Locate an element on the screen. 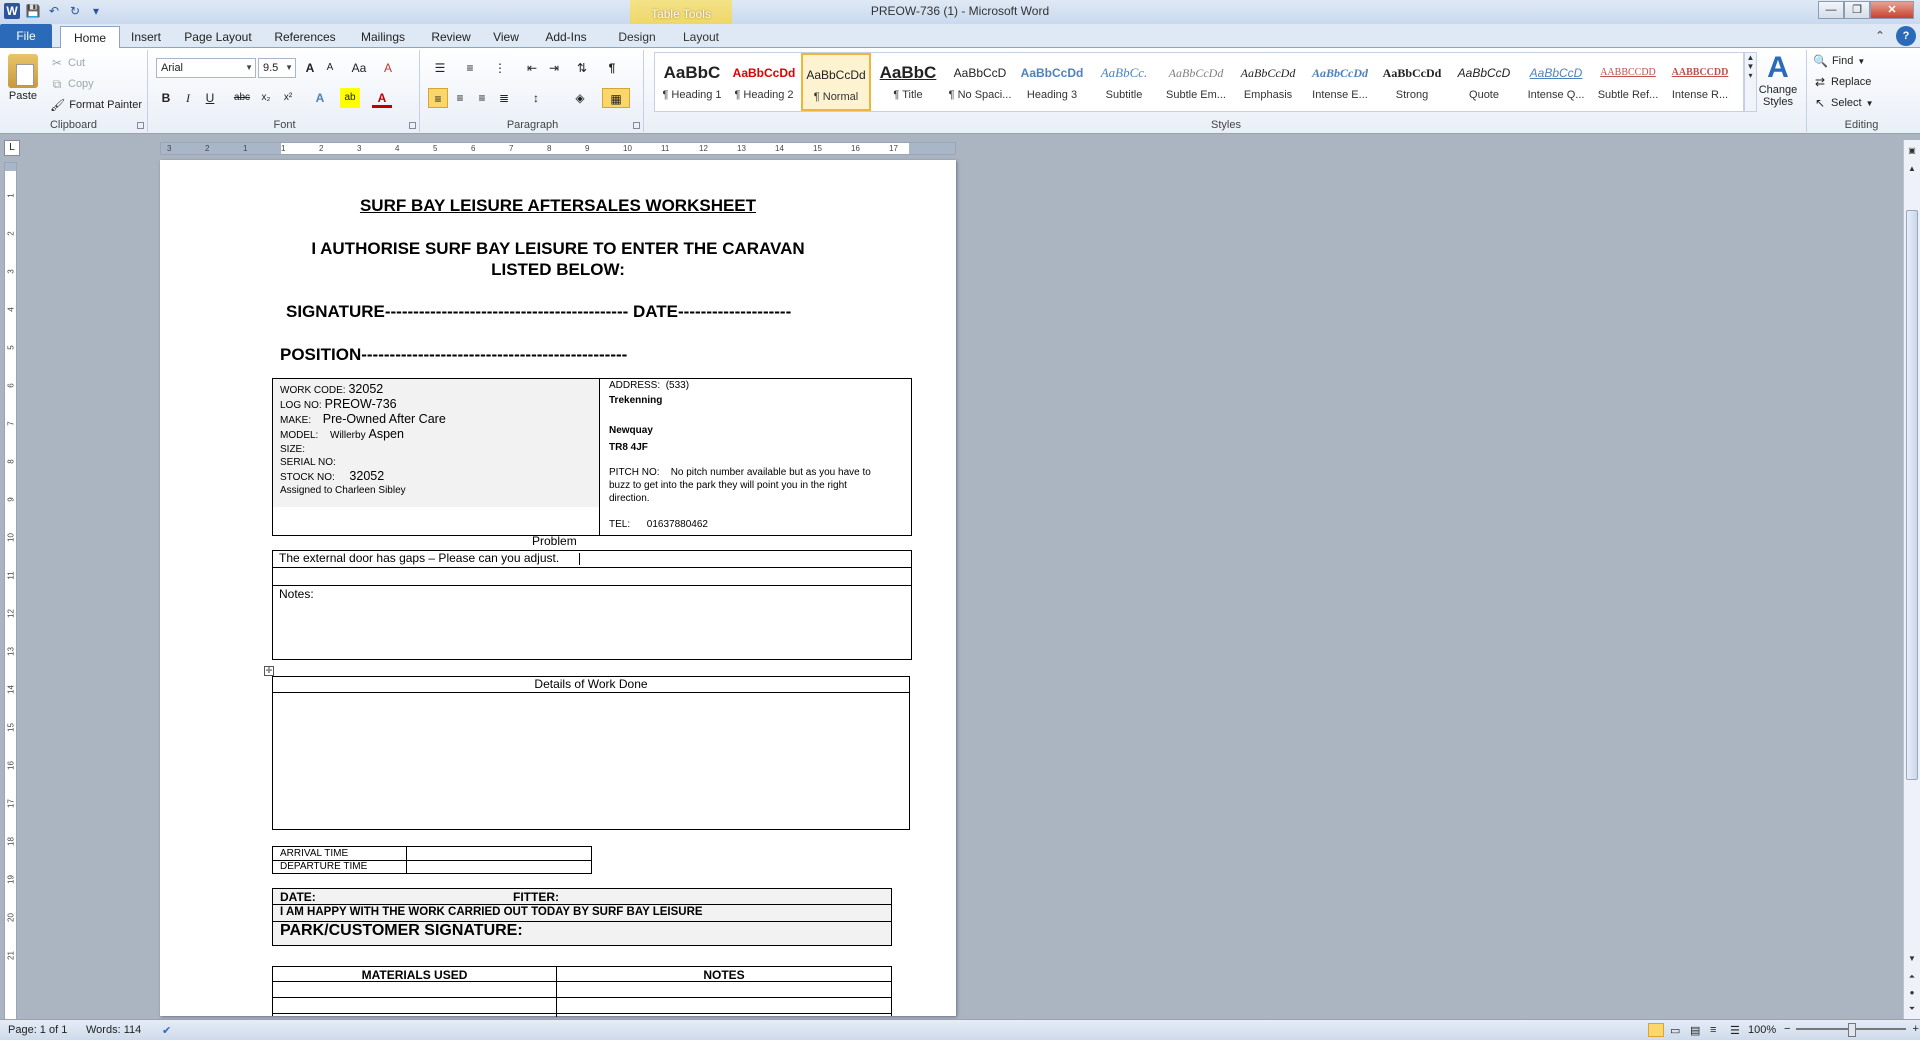  line-spacing-icon: ↕ is located at coordinates (536, 98).